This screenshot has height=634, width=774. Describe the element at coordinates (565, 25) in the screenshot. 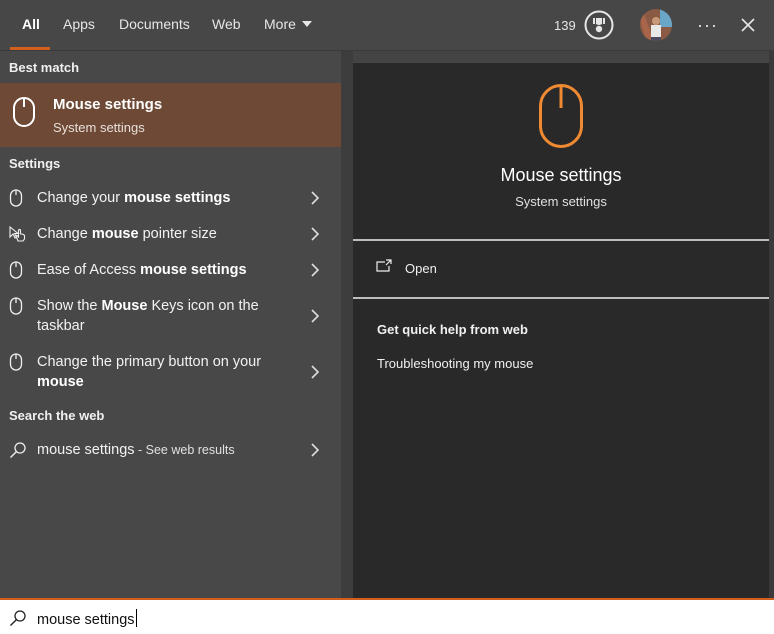

I see `points-count: 139` at that location.